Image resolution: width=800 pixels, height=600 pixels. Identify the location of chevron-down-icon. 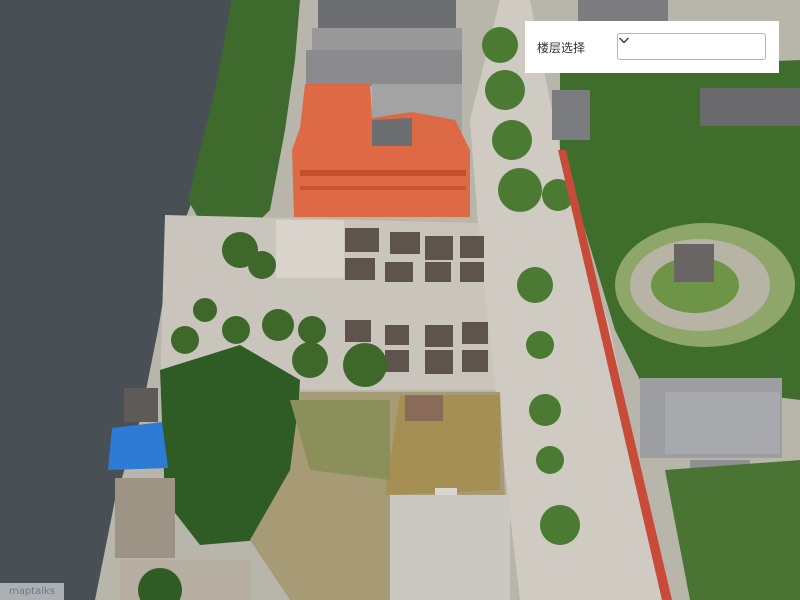
(624, 40).